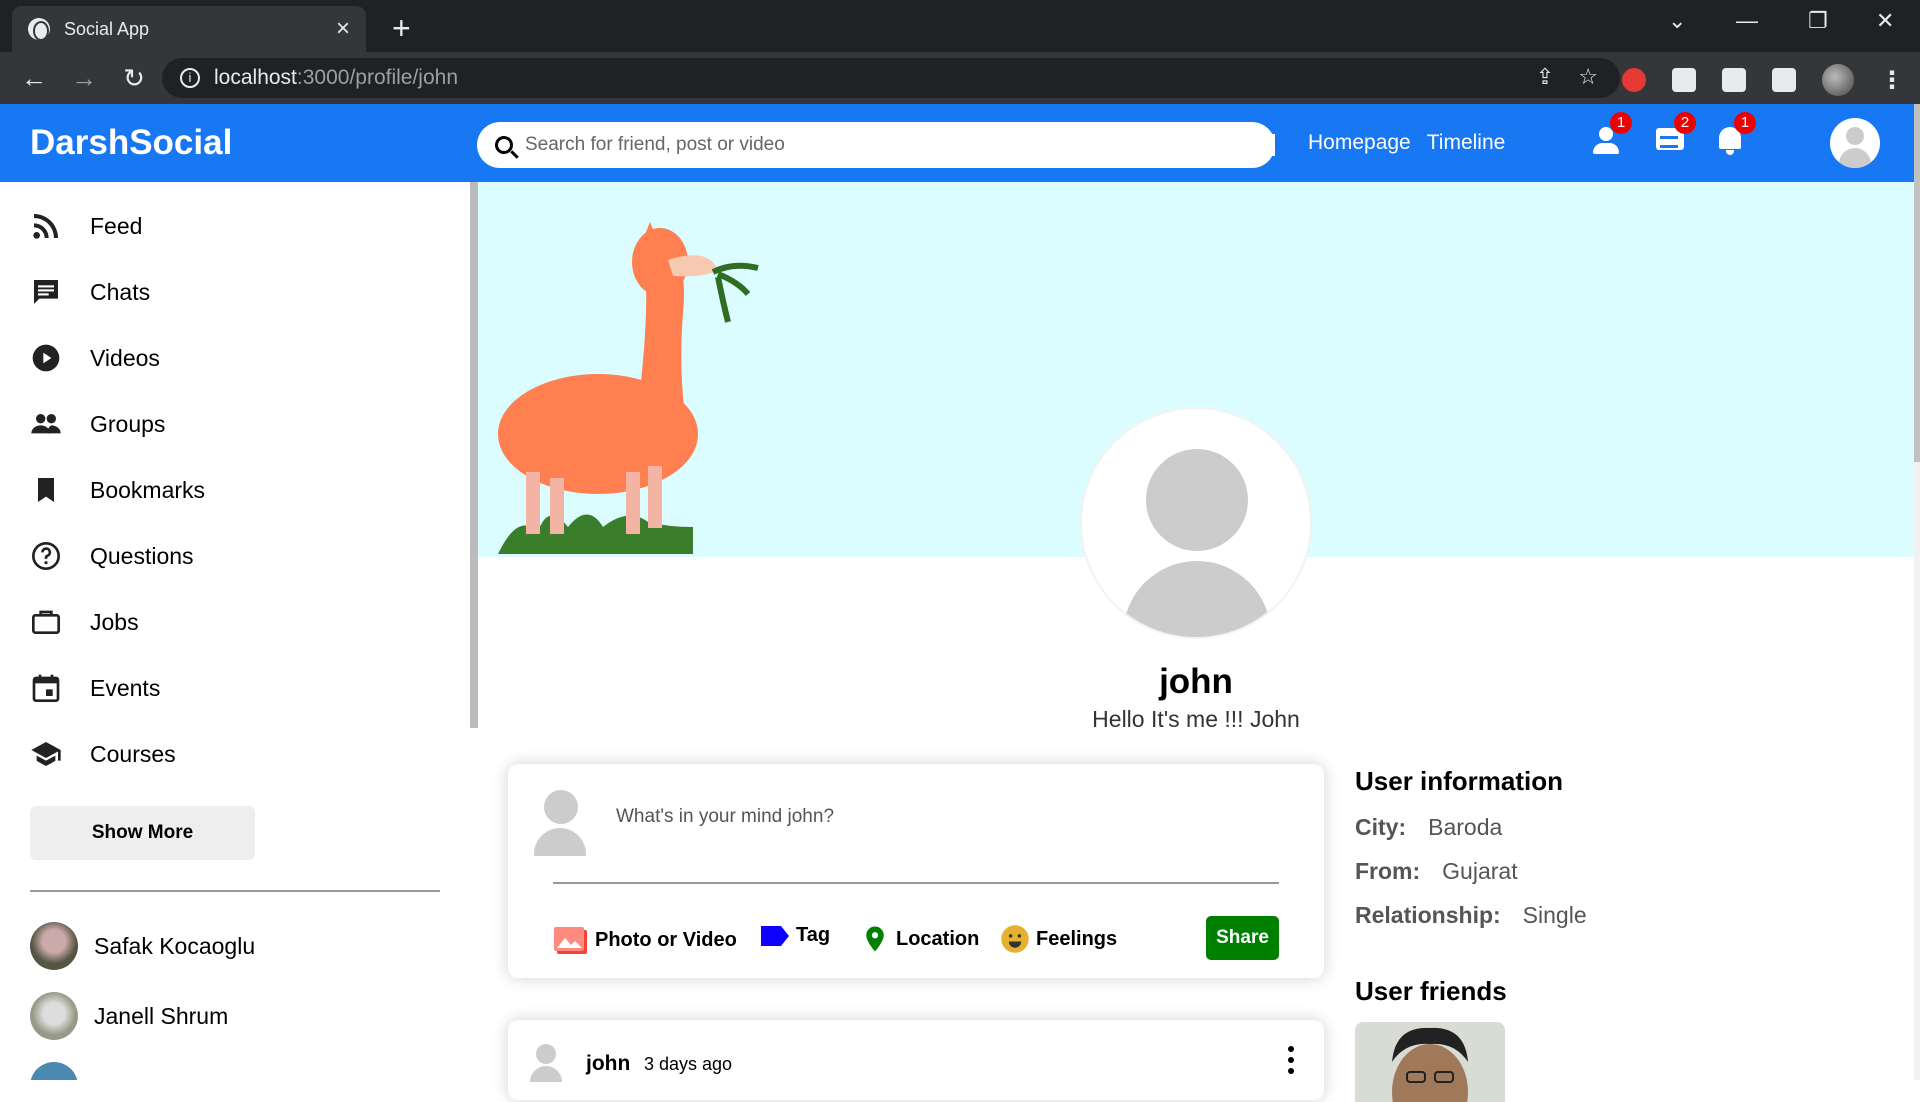 Image resolution: width=1920 pixels, height=1102 pixels. What do you see at coordinates (343, 29) in the screenshot?
I see `close-tab-icon: ×` at bounding box center [343, 29].